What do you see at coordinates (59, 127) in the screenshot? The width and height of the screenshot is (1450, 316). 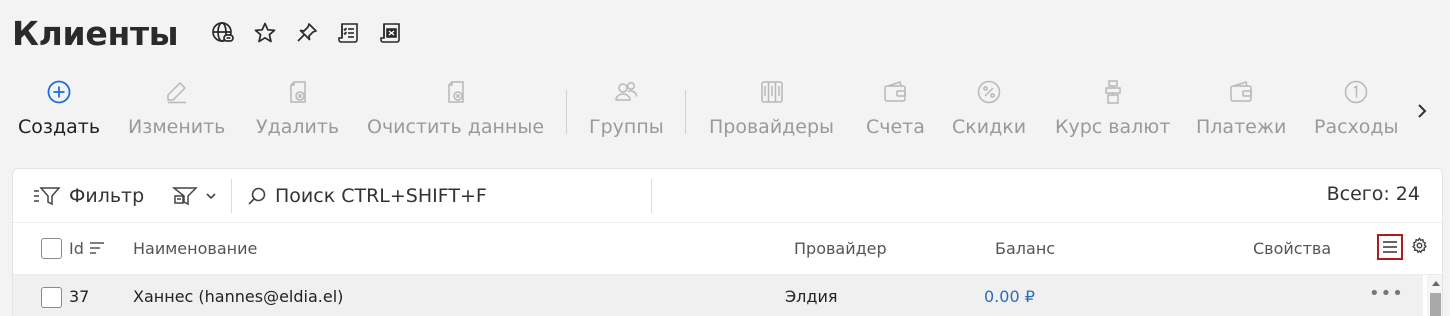 I see `create-label: Создать` at bounding box center [59, 127].